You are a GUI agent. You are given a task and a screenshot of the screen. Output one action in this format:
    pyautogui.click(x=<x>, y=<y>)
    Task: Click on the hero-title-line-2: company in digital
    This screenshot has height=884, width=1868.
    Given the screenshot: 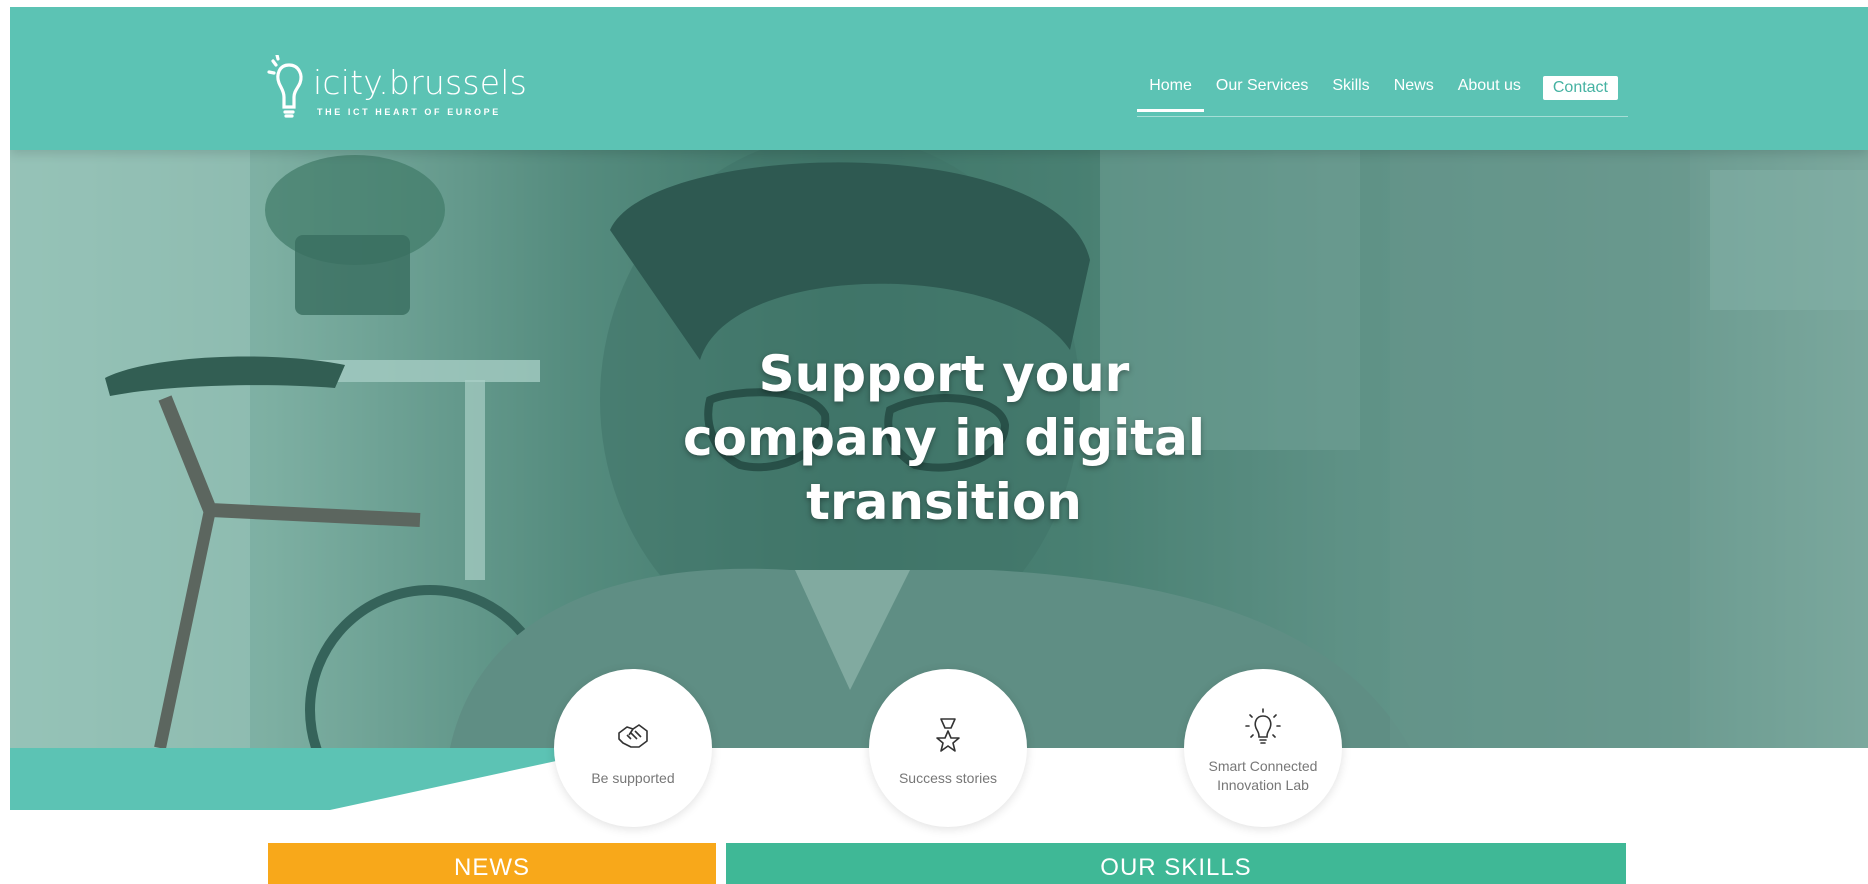 What is the action you would take?
    pyautogui.click(x=944, y=438)
    